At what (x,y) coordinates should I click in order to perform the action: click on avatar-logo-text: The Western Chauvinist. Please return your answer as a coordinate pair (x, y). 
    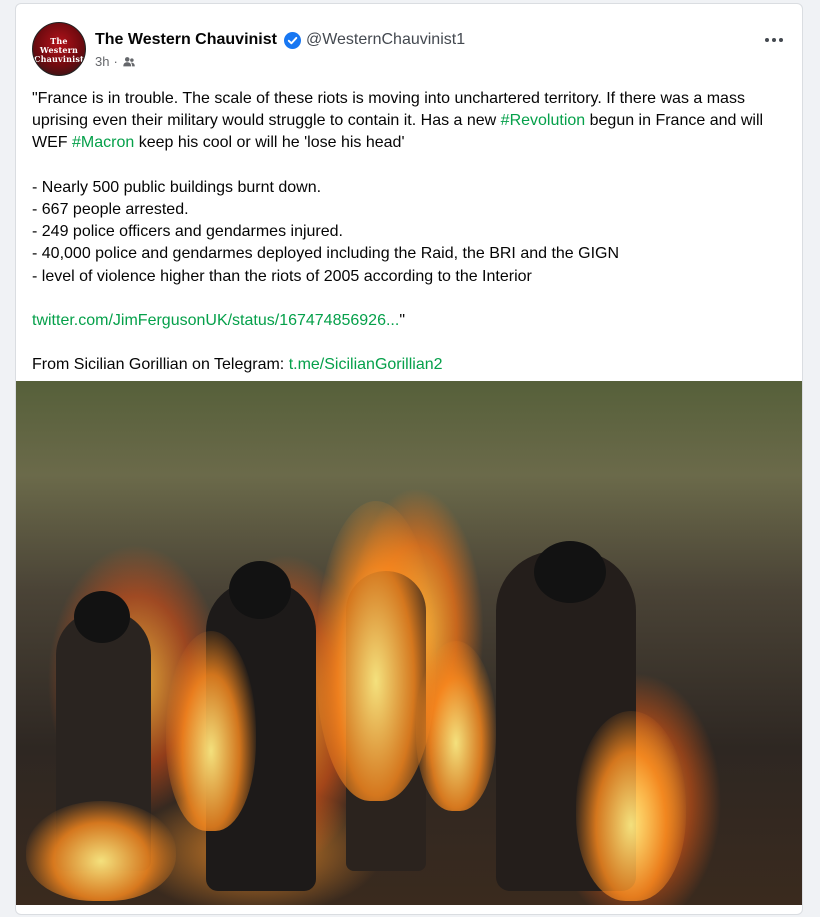
    Looking at the image, I should click on (59, 50).